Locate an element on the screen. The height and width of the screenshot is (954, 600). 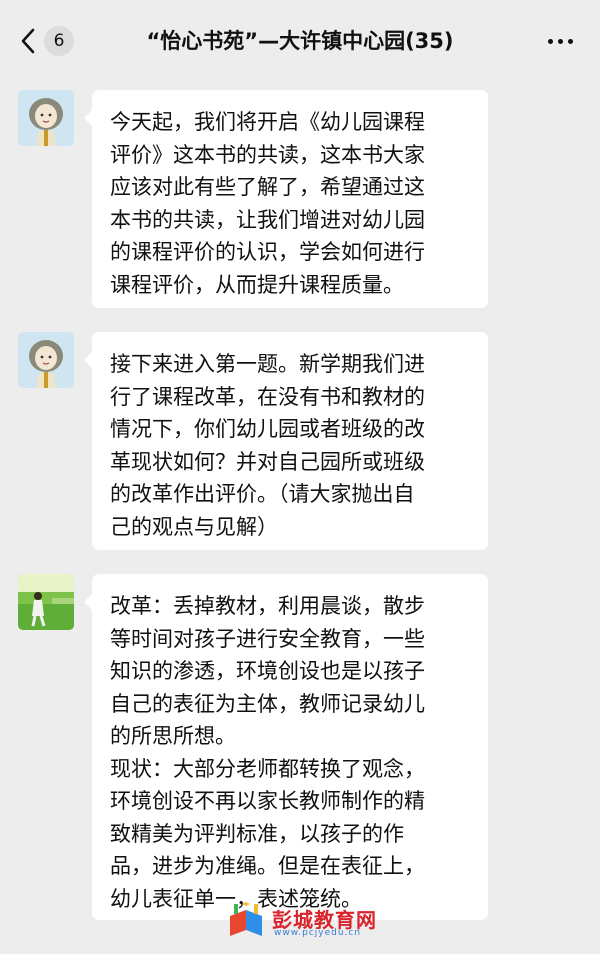
watermark-url: www.pcjyedu.cn is located at coordinates (318, 933).